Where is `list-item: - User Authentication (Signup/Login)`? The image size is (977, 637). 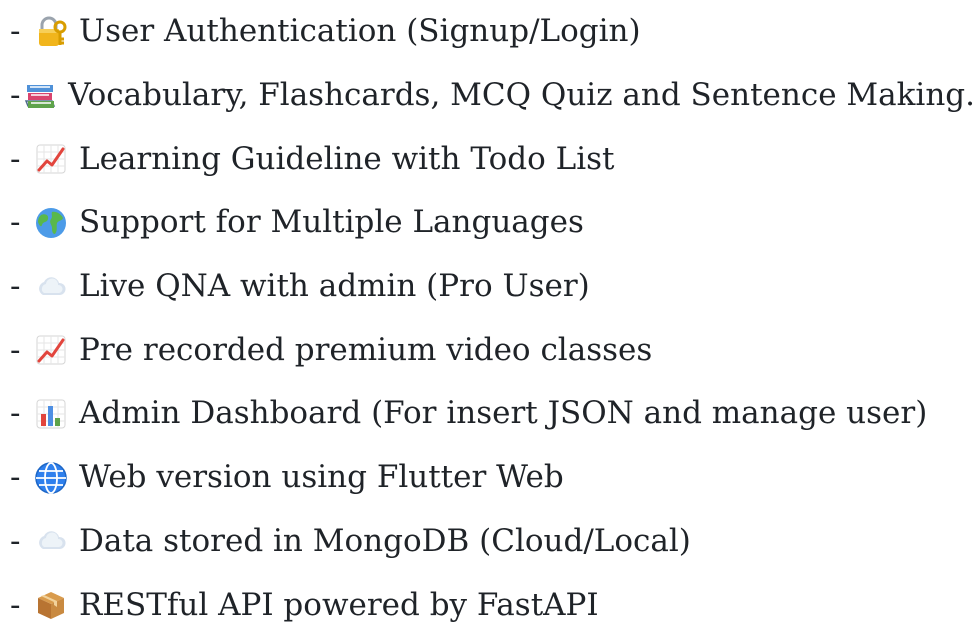 list-item: - User Authentication (Signup/Login) is located at coordinates (492, 32).